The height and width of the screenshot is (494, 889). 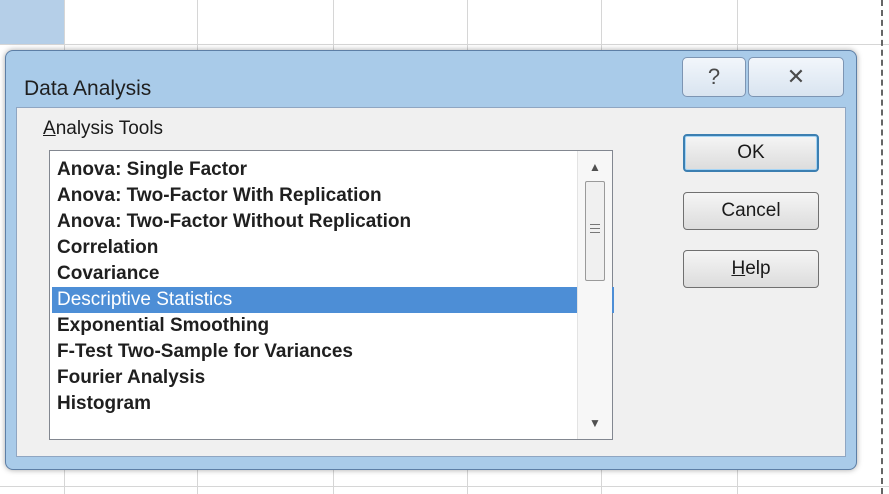 I want to click on list-item: Covariance, so click(x=333, y=274).